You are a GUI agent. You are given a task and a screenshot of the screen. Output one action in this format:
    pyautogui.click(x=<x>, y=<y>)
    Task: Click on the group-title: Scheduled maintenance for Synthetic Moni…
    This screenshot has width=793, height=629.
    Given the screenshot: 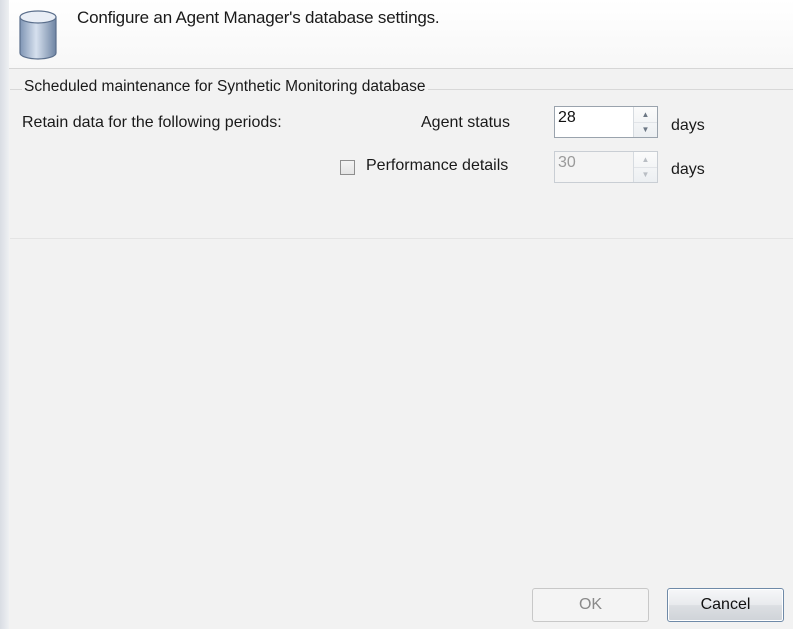 What is the action you would take?
    pyautogui.click(x=225, y=87)
    